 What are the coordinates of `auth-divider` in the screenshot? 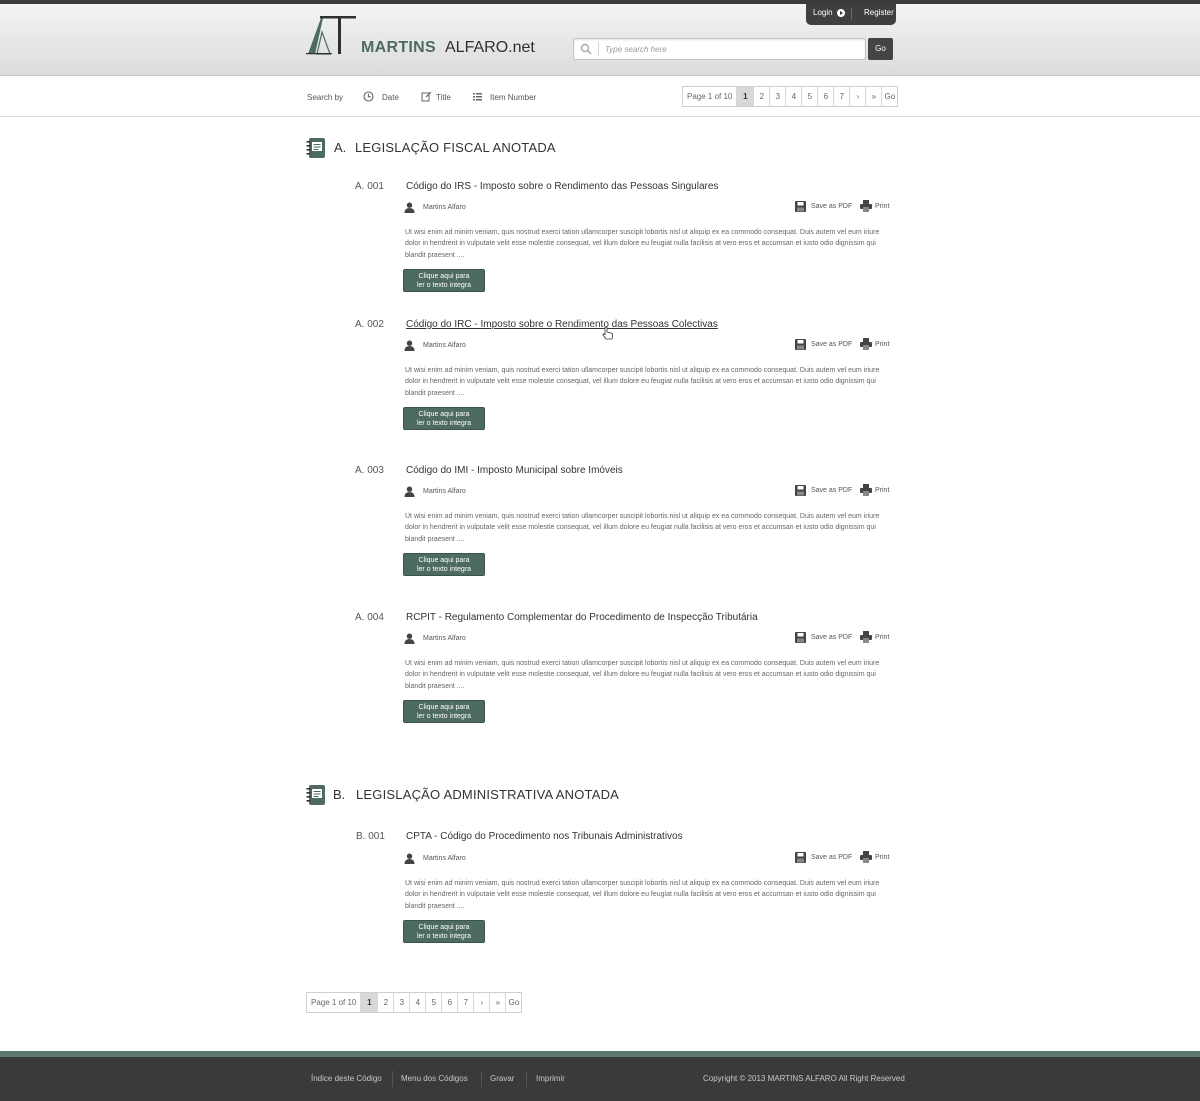 It's located at (851, 14).